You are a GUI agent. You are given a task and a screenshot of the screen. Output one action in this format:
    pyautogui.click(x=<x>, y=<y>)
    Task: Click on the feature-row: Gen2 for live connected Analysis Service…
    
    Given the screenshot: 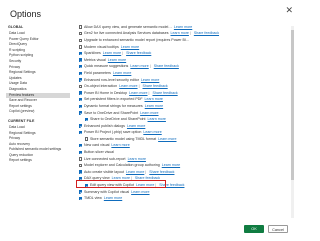 What is the action you would take?
    pyautogui.click(x=184, y=34)
    